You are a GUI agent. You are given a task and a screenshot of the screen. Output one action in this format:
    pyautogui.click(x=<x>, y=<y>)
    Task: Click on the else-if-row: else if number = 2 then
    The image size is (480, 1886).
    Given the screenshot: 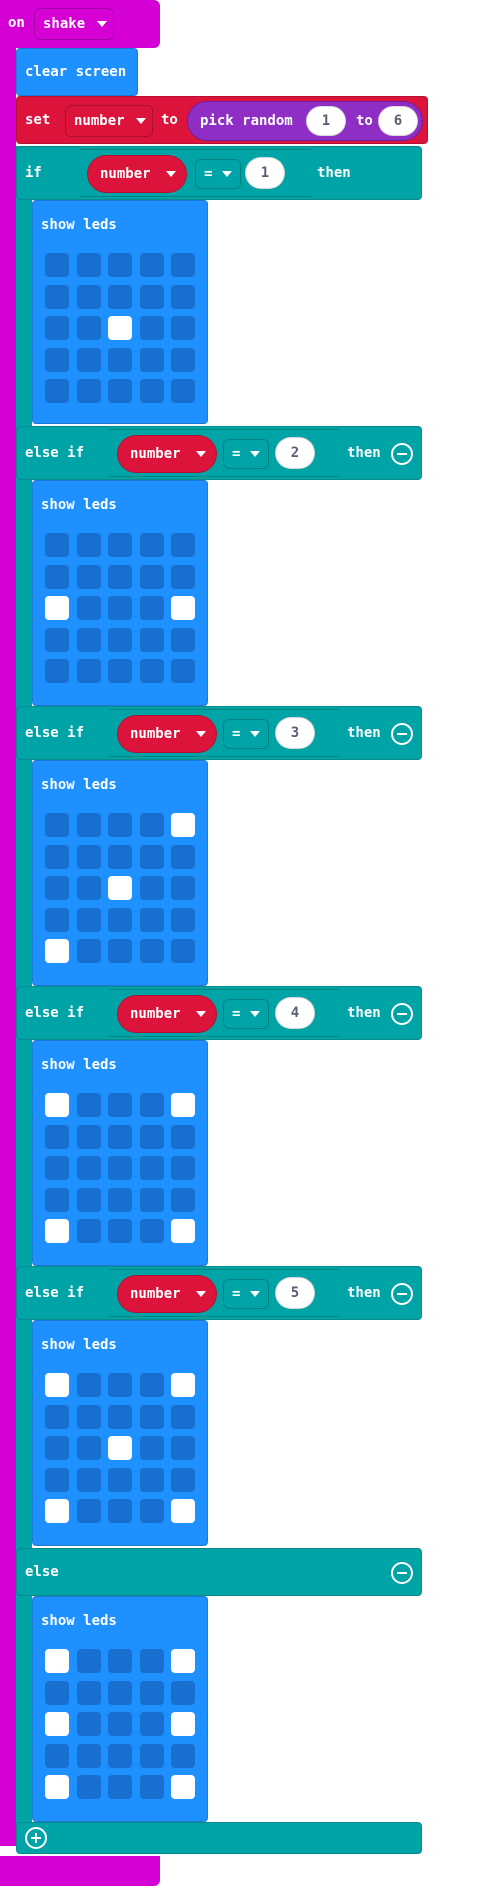 What is the action you would take?
    pyautogui.click(x=219, y=453)
    